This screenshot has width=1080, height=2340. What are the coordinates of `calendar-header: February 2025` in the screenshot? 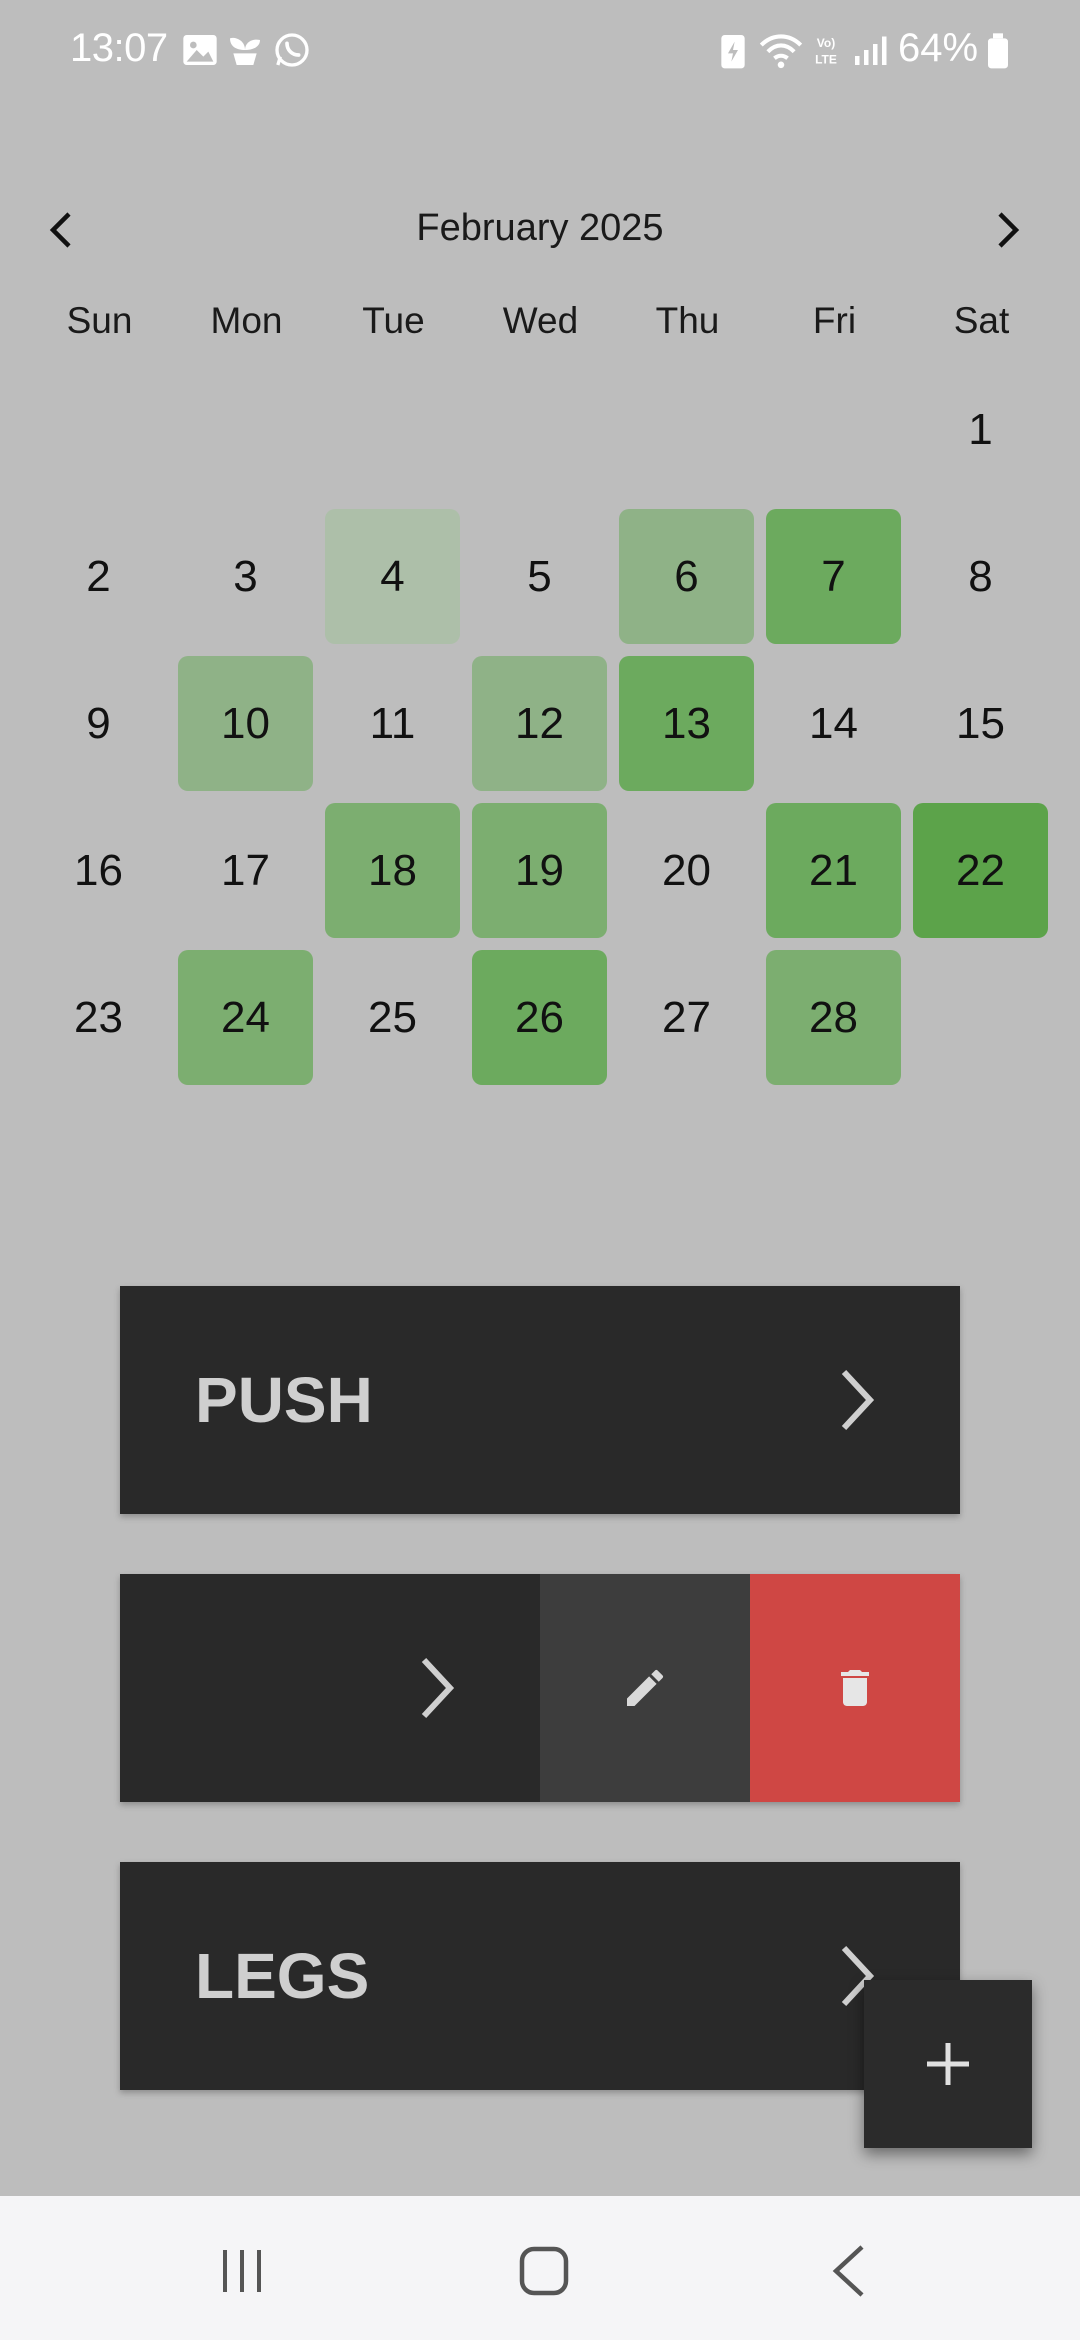 It's located at (540, 230).